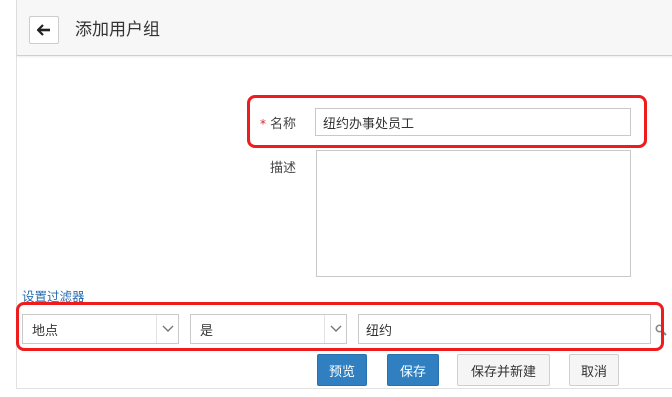 Image resolution: width=672 pixels, height=397 pixels. What do you see at coordinates (661, 330) in the screenshot?
I see `search-icon` at bounding box center [661, 330].